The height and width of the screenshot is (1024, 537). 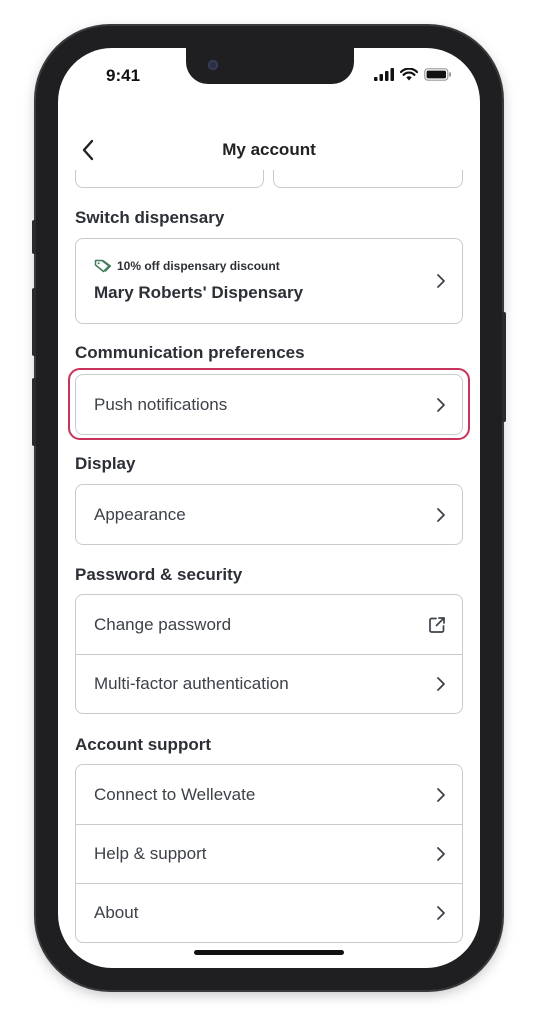 What do you see at coordinates (159, 574) in the screenshot?
I see `section-title-password-security: Password & security` at bounding box center [159, 574].